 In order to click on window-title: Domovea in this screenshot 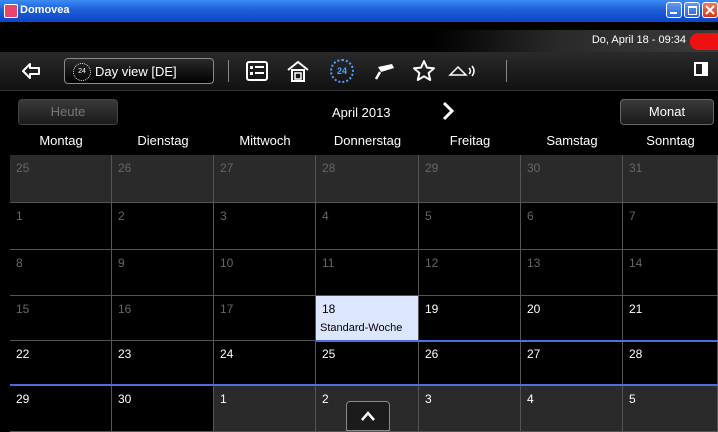, I will do `click(45, 10)`.